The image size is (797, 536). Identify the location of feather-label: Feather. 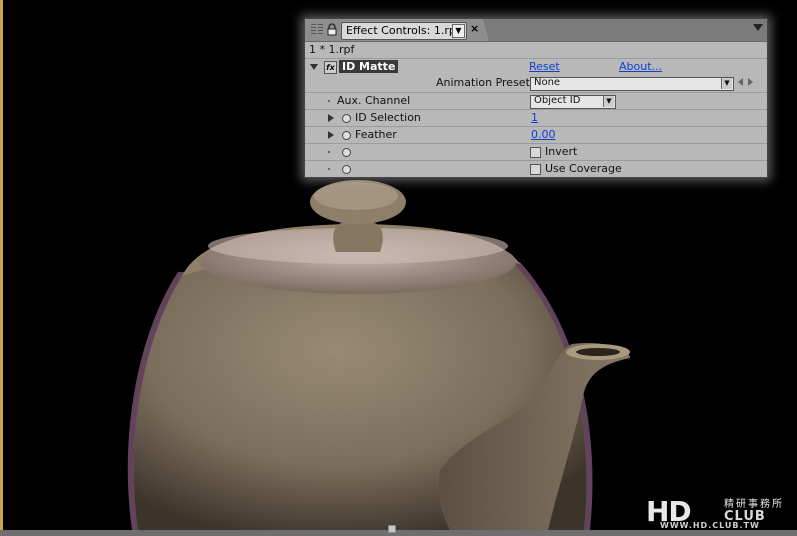
(376, 134).